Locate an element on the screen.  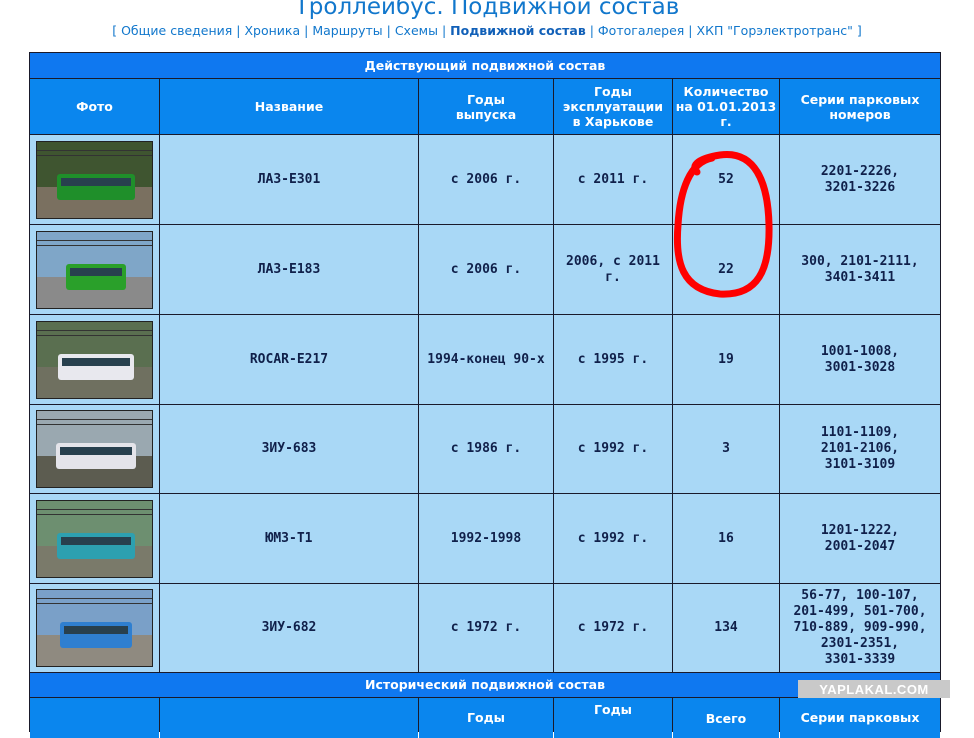
series-line: 3101-3109 is located at coordinates (860, 464).